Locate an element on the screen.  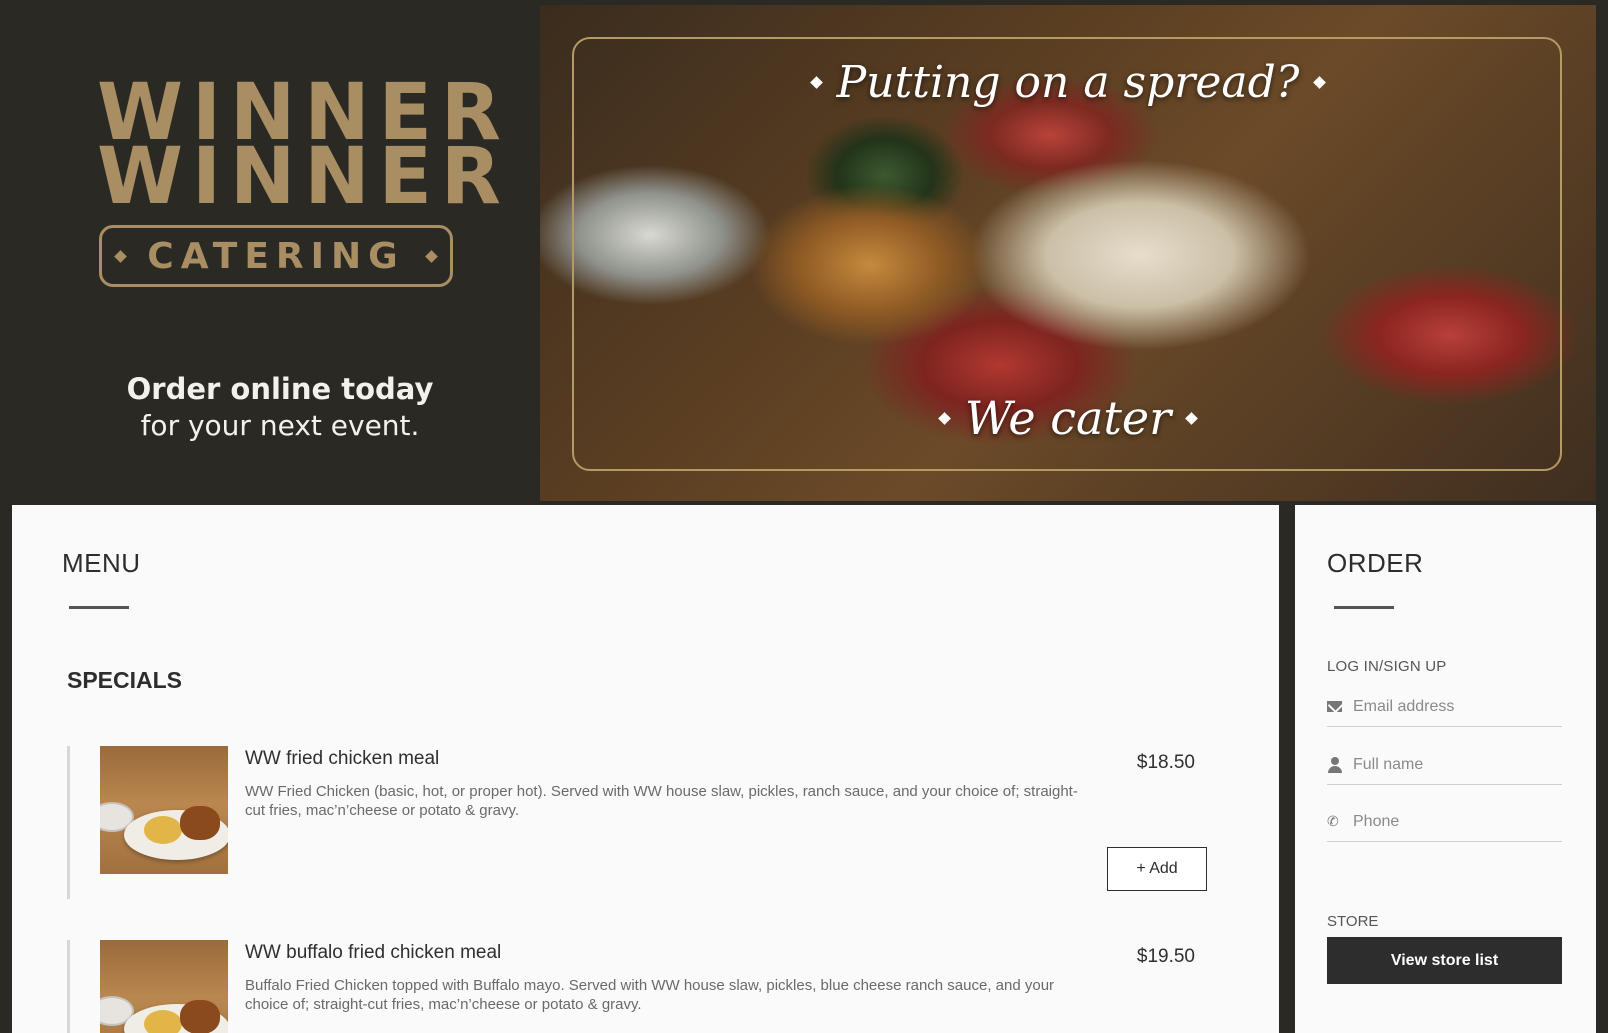
item-name: WW buffalo fried chicken meal is located at coordinates (373, 953).